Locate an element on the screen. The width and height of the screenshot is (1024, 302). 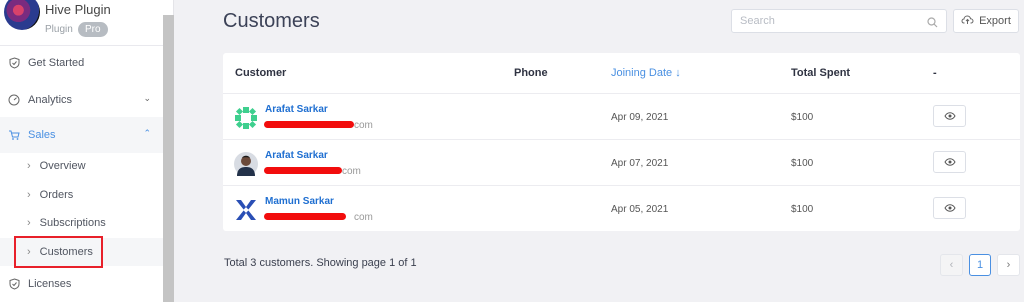
cloud-upload-icon is located at coordinates (967, 21).